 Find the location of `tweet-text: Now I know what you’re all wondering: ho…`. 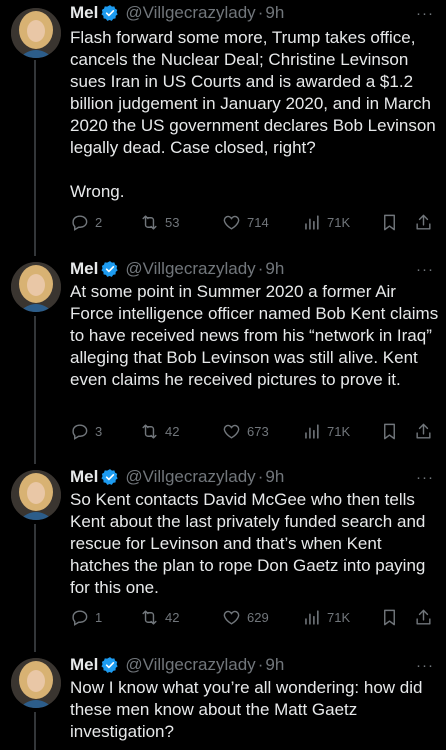

tweet-text: Now I know what you’re all wondering: ho… is located at coordinates (256, 710).